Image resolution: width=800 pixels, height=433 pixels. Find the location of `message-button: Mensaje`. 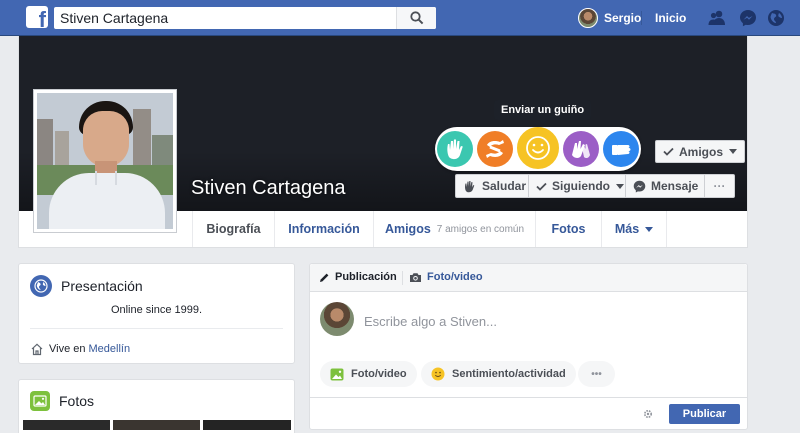

message-button: Mensaje is located at coordinates (665, 186).